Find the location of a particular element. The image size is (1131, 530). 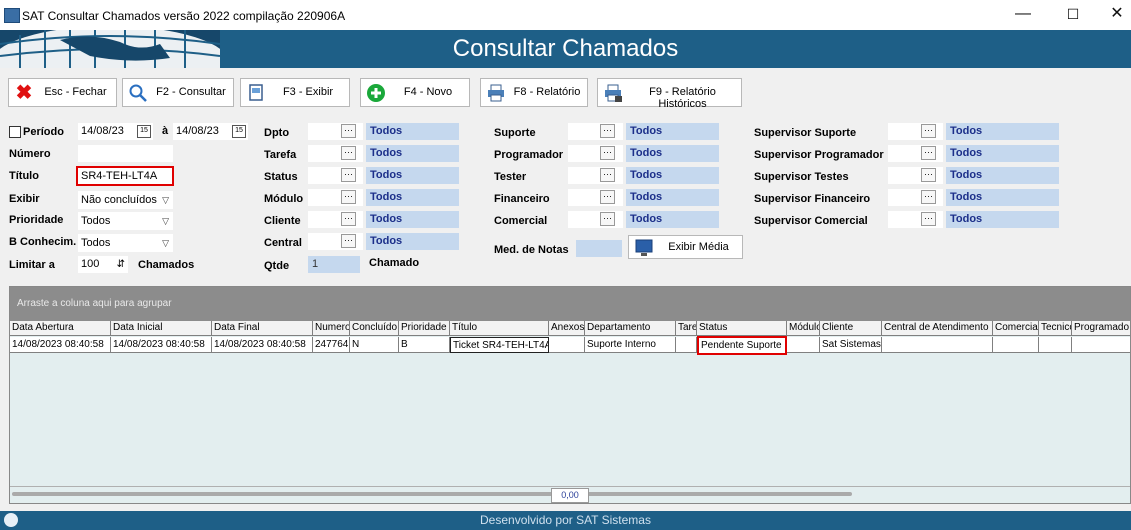

novo-button: F4 - Novo is located at coordinates (415, 92).